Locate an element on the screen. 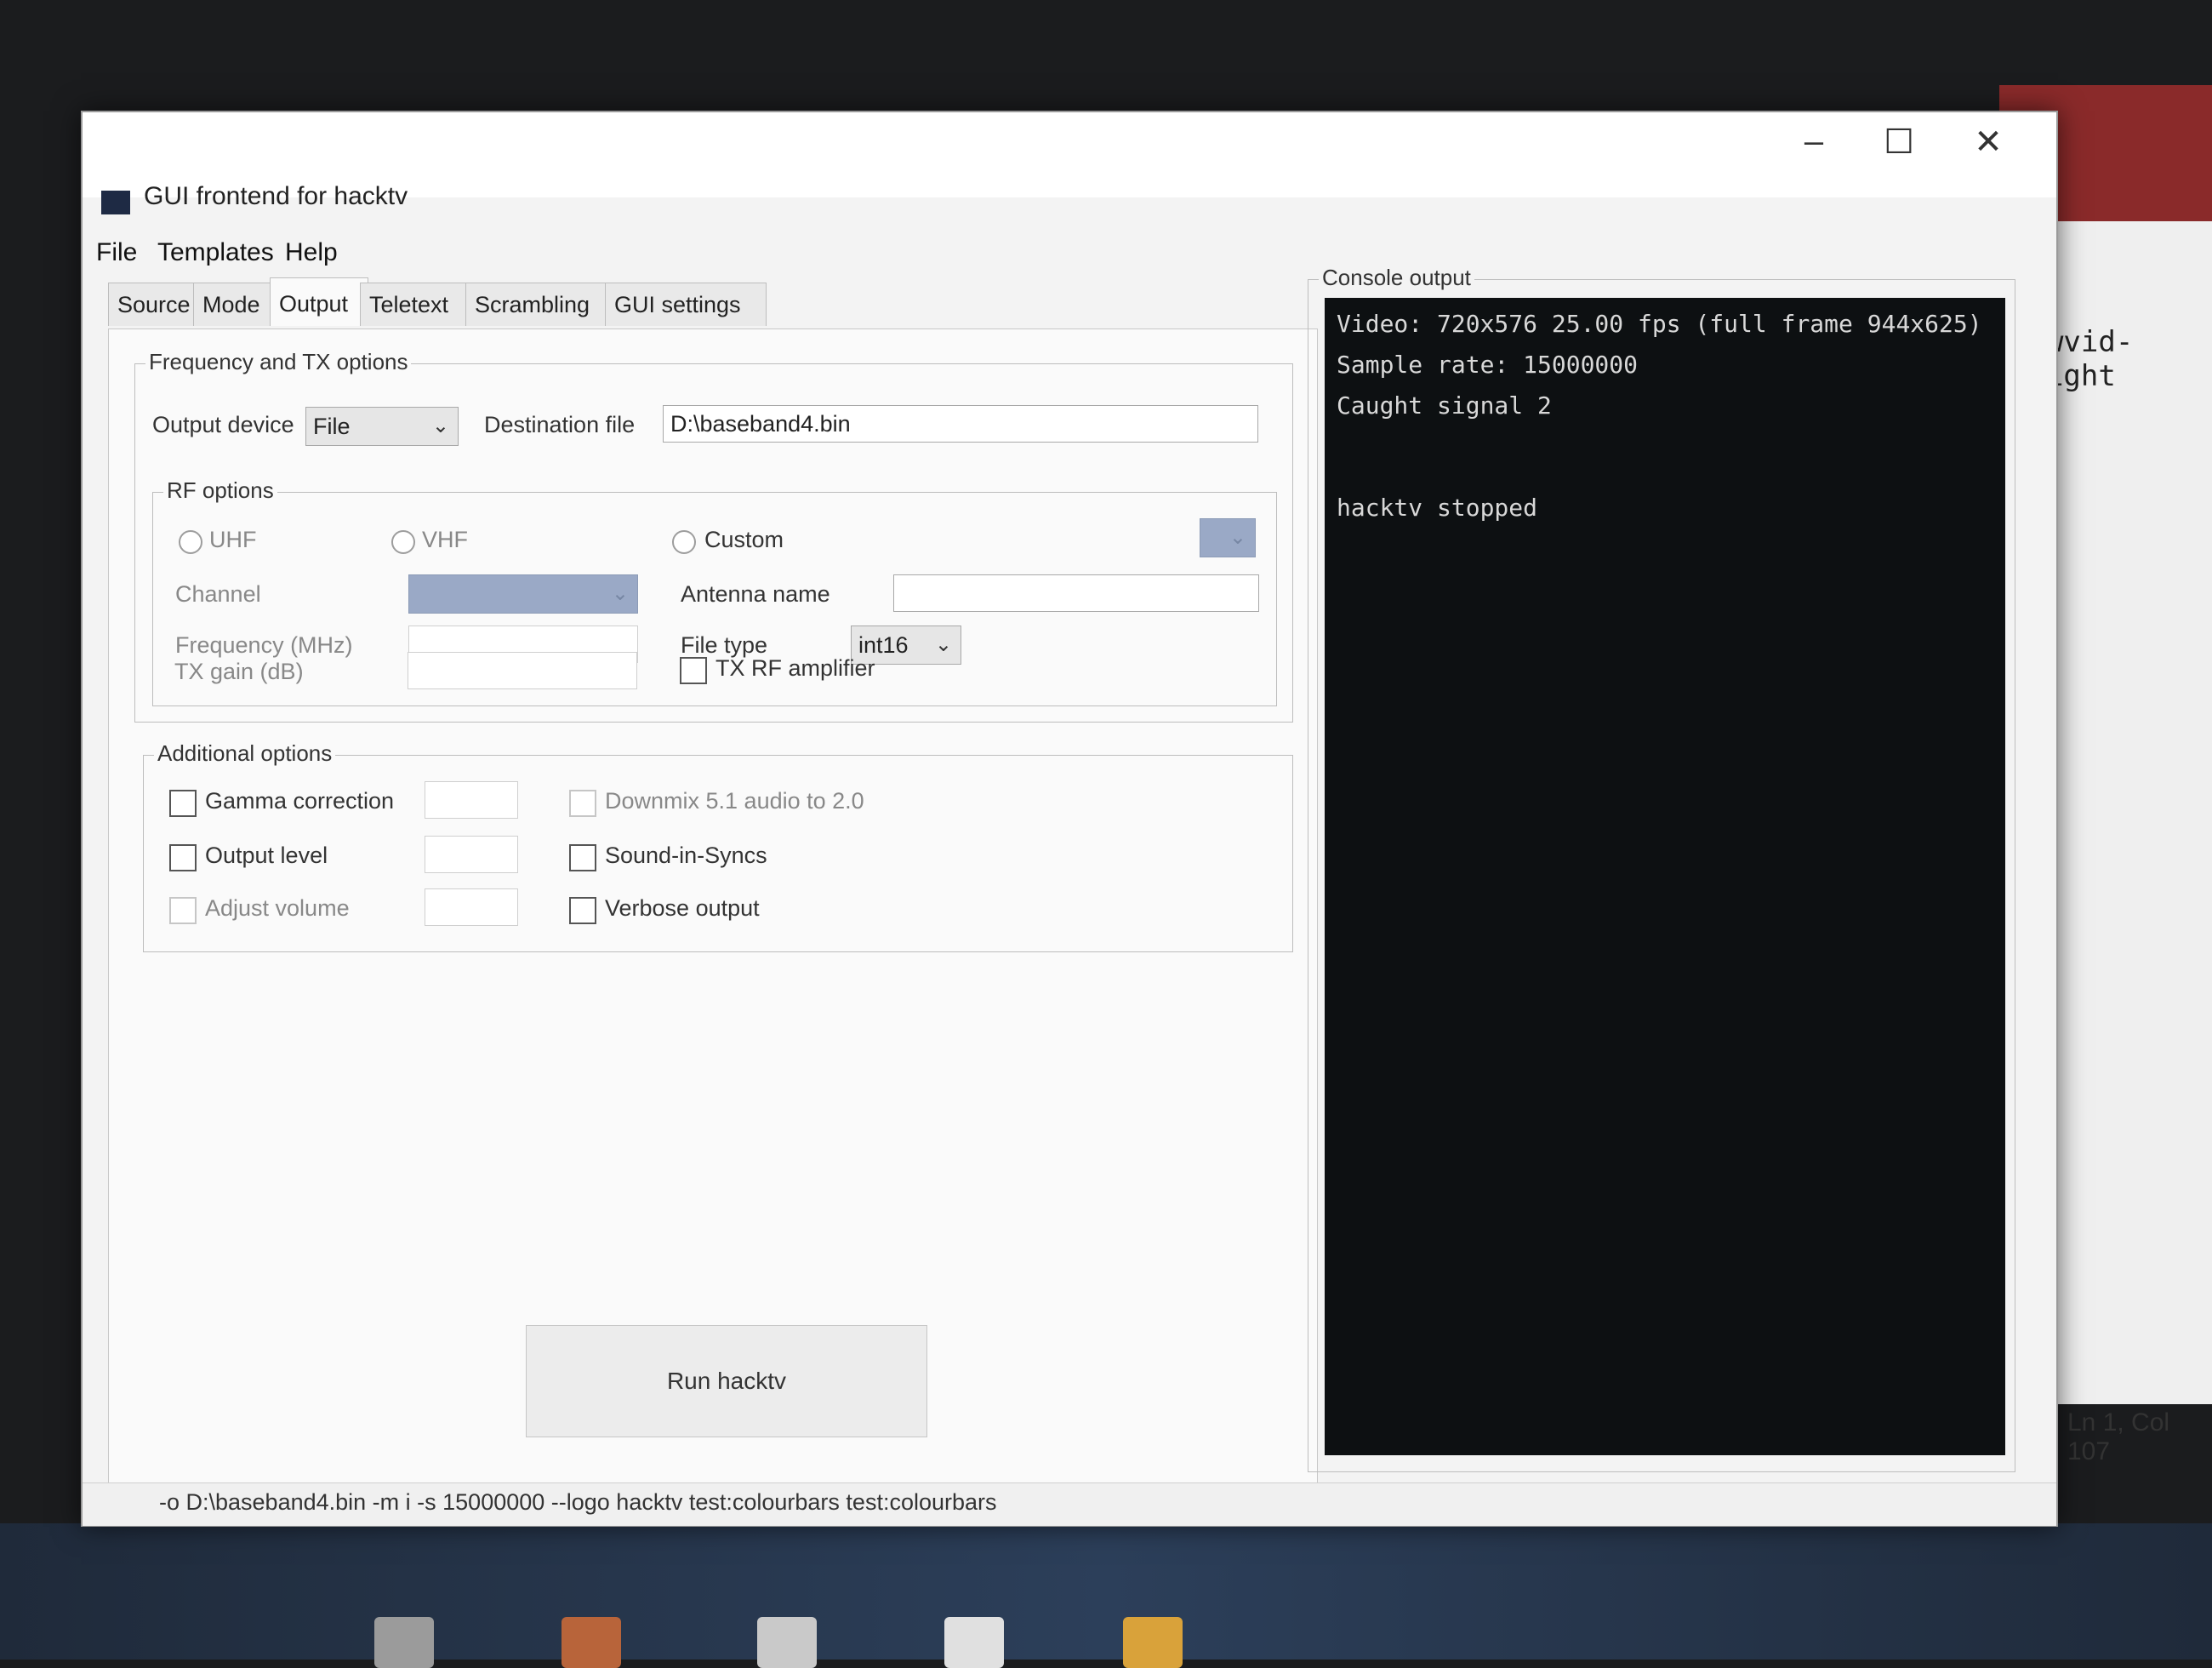 This screenshot has width=2212, height=1668. tx-rf-amplifier-label: TX RF amplifier is located at coordinates (795, 668).